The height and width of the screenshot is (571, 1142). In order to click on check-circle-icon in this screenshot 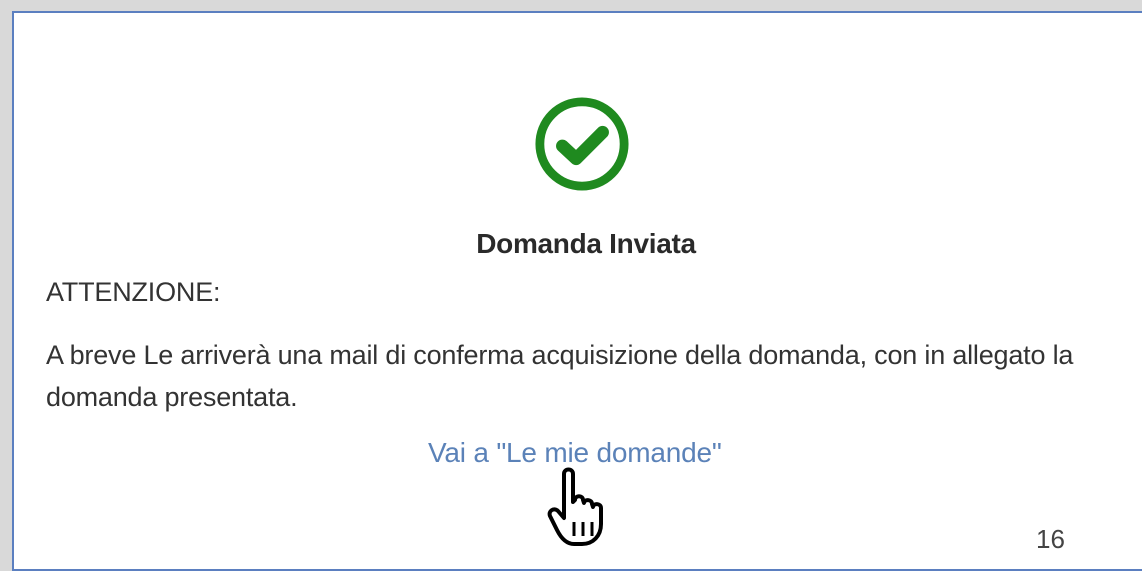, I will do `click(582, 144)`.